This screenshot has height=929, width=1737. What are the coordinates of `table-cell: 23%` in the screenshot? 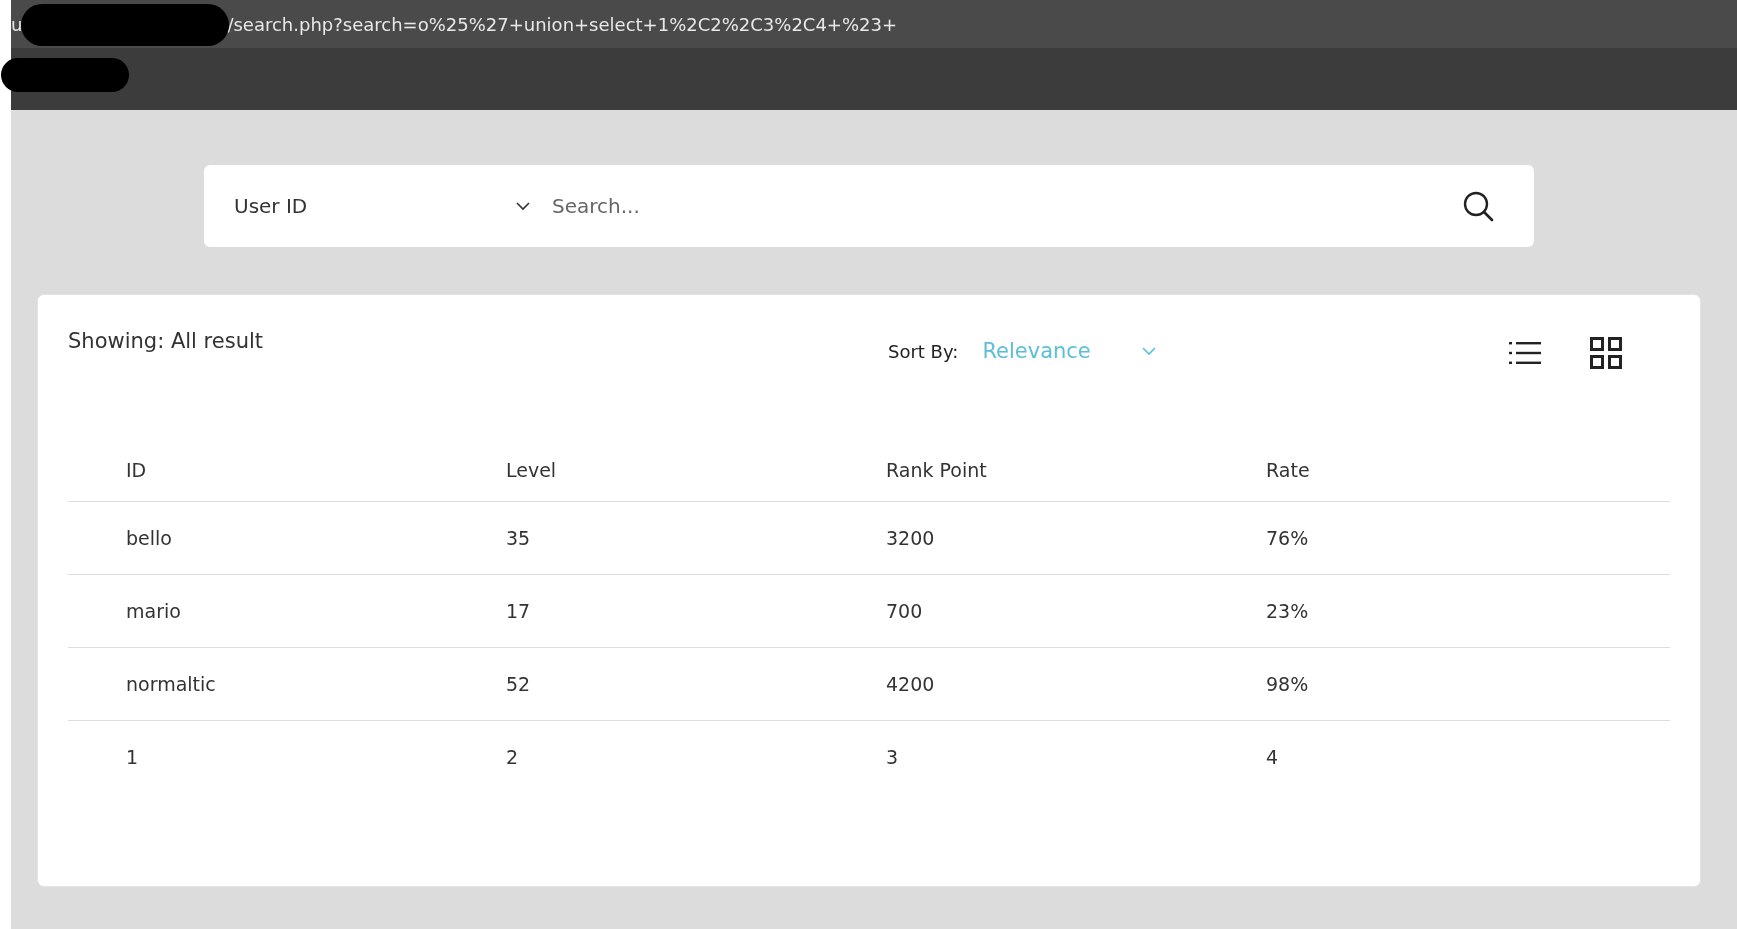 It's located at (1287, 611).